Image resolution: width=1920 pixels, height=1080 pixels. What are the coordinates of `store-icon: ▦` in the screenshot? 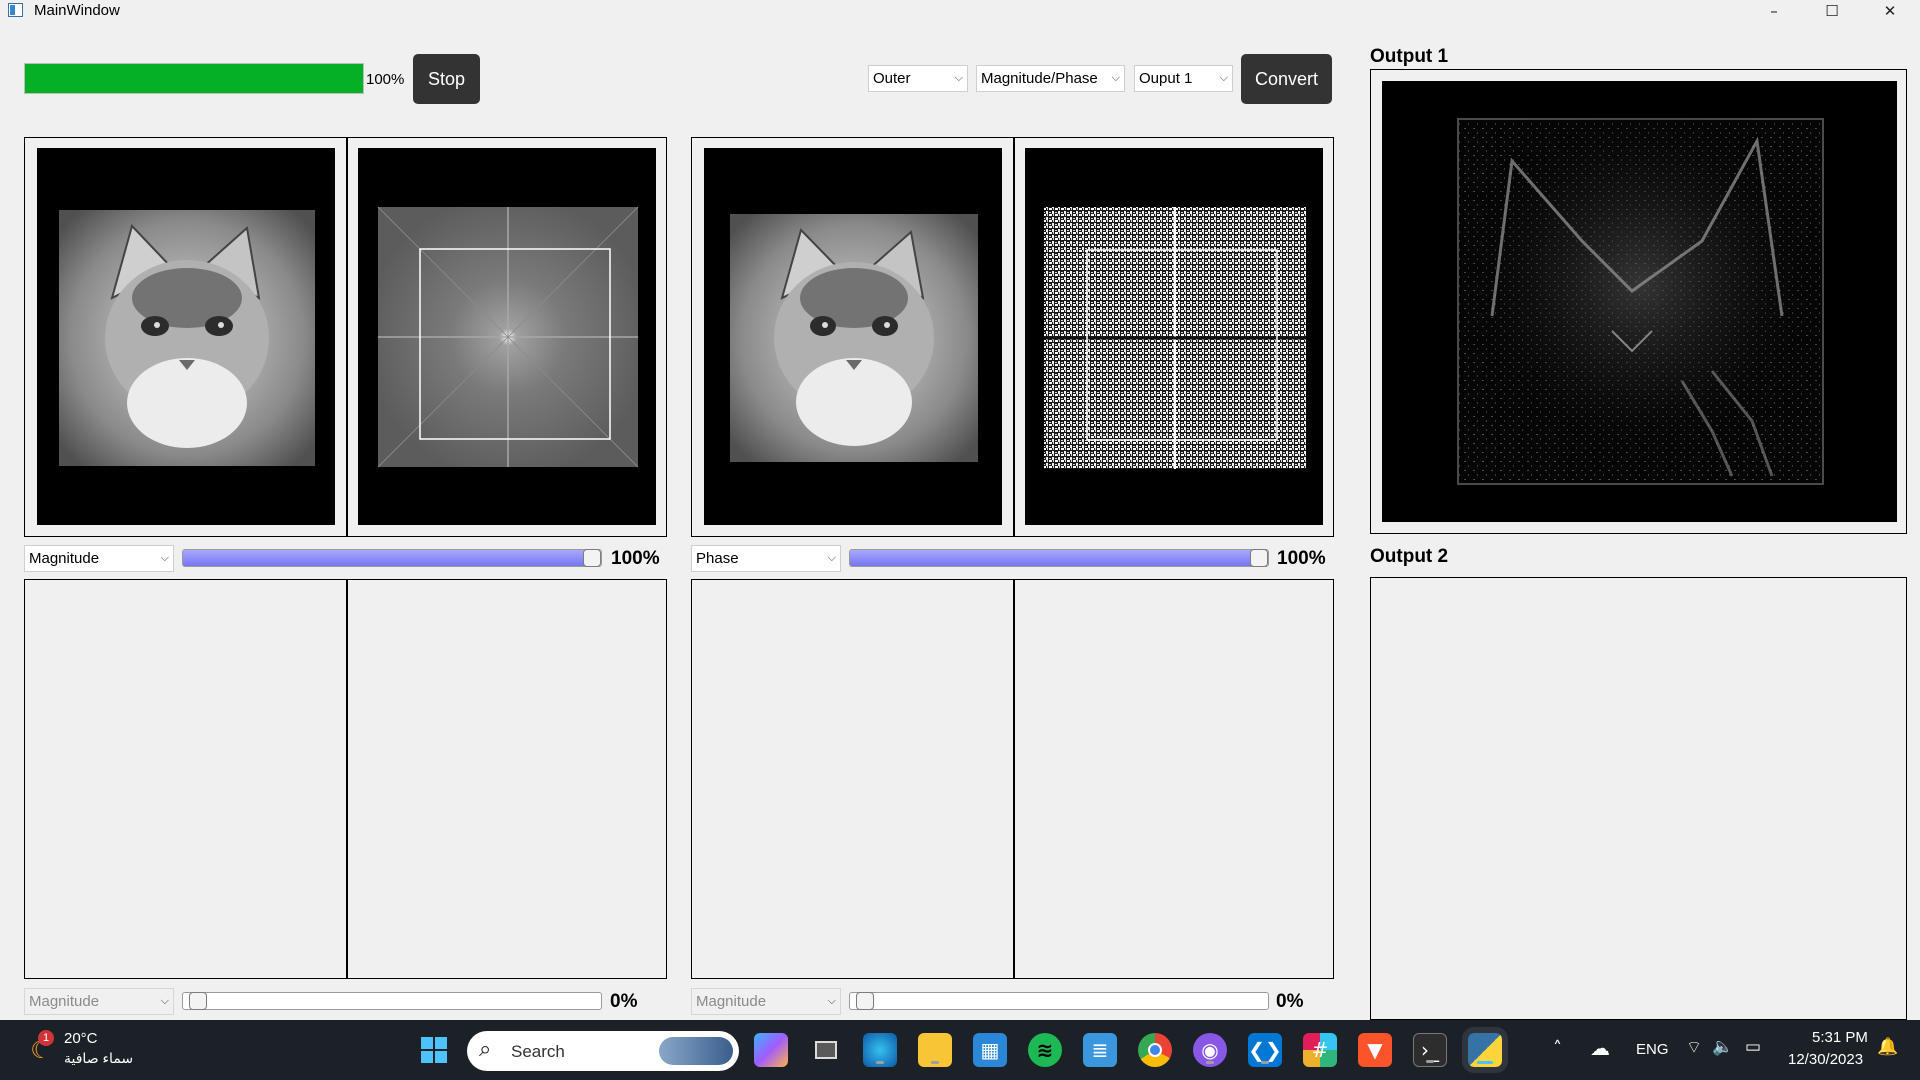 It's located at (990, 1050).